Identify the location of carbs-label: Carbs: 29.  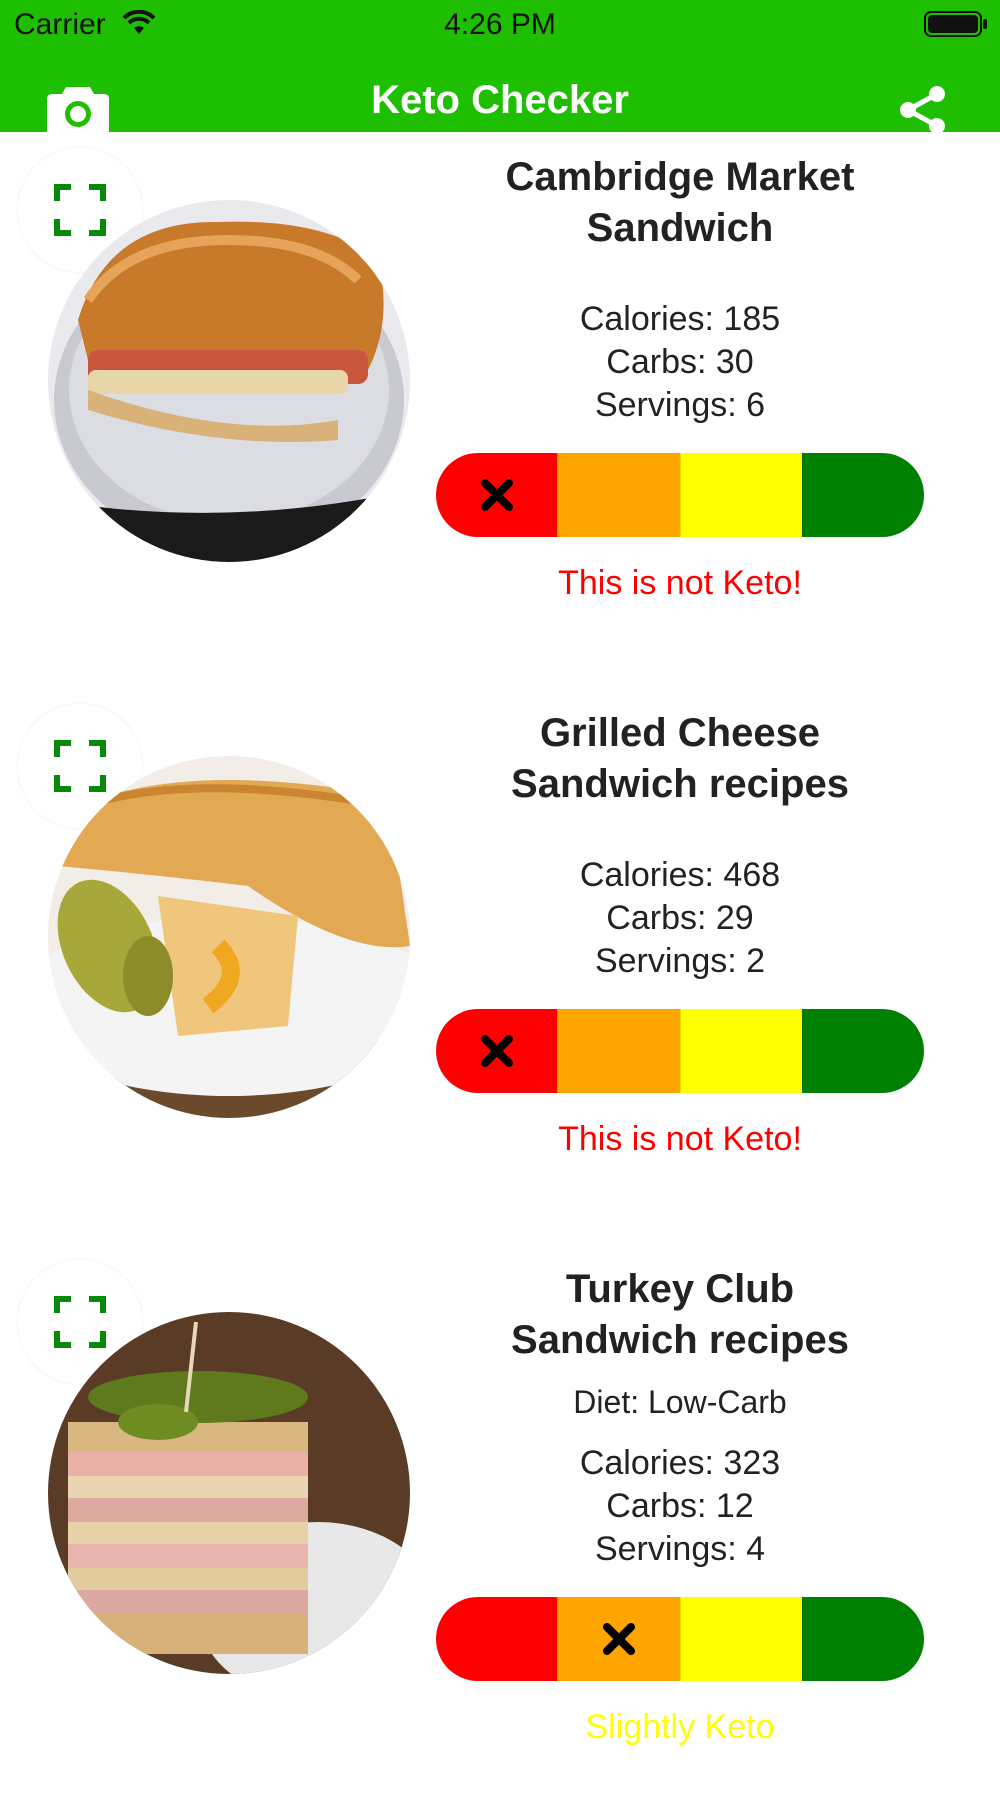
(680, 918).